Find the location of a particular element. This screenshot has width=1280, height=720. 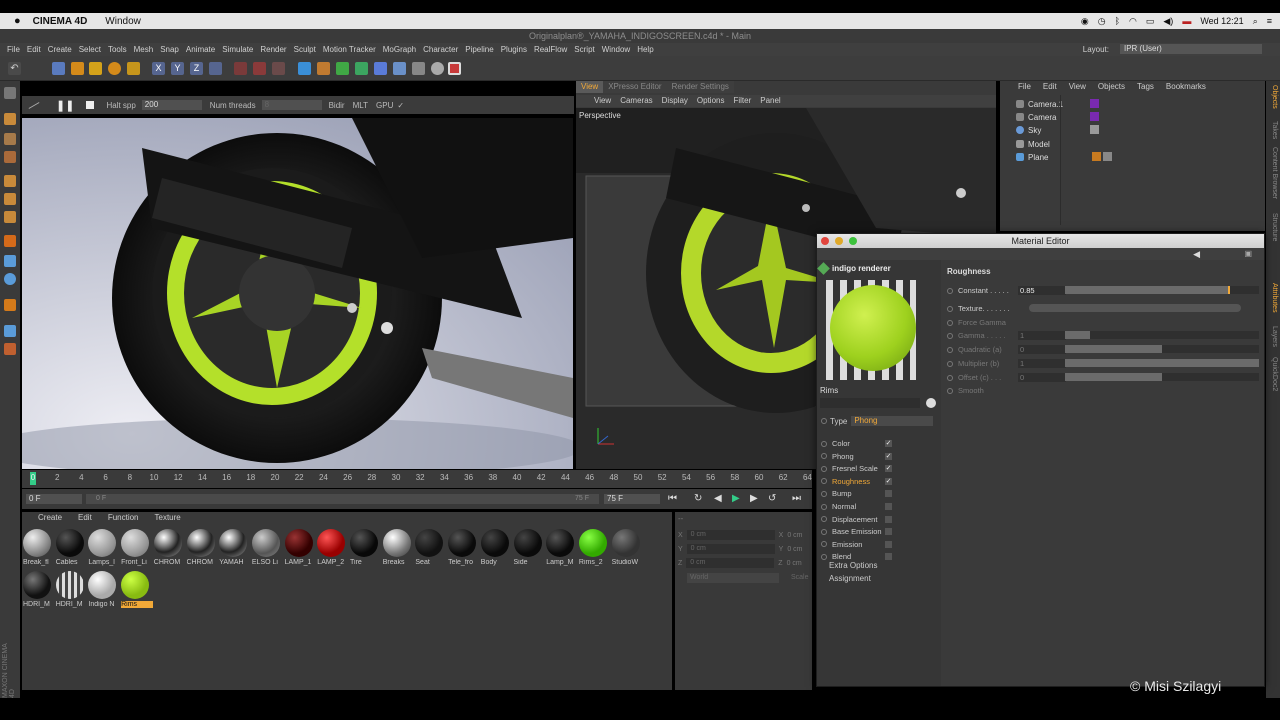

gpu-label: GPU is located at coordinates (384, 105).